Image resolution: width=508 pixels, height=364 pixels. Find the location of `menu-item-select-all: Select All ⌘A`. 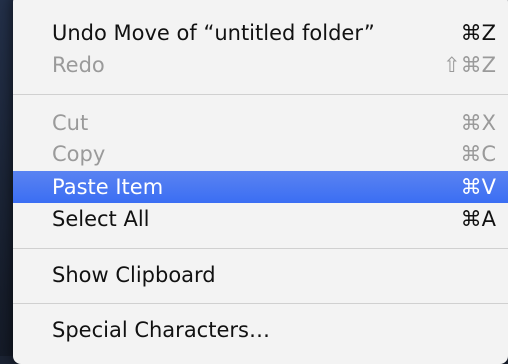

menu-item-select-all: Select All ⌘A is located at coordinates (260, 219).